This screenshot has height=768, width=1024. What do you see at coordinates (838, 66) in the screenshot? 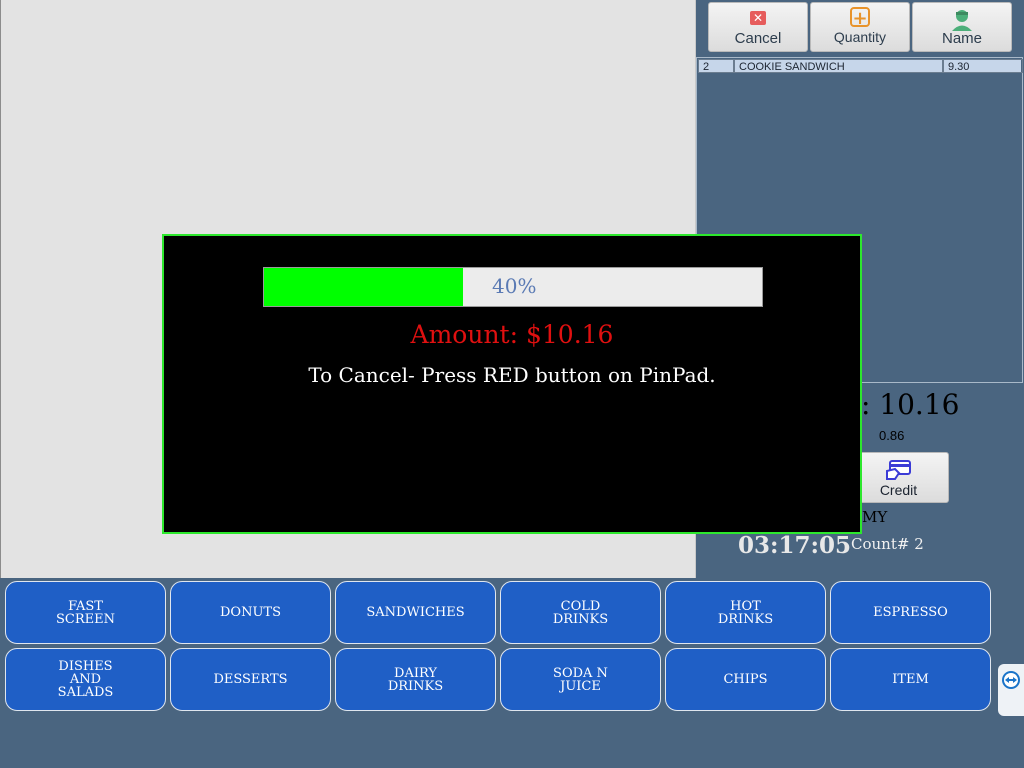
I see `order-item-name: COOKIE SANDWICH` at bounding box center [838, 66].